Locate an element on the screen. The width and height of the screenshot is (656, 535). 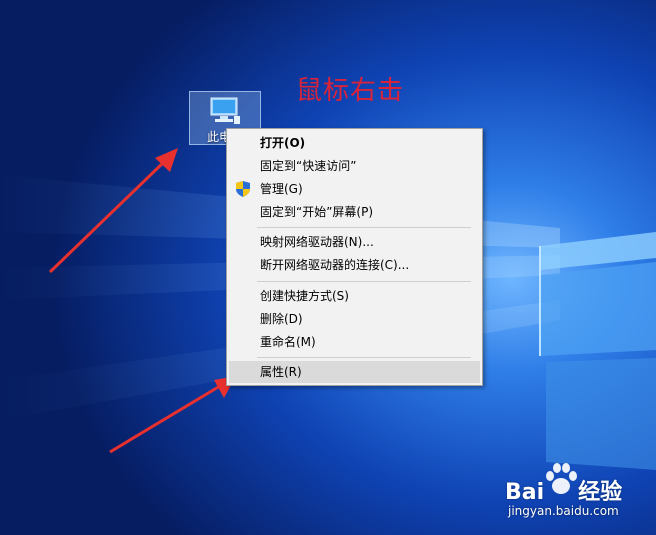
baidu-jingyan-watermark: Bai 经验 jingyan.baidu.com is located at coordinates (575, 492).